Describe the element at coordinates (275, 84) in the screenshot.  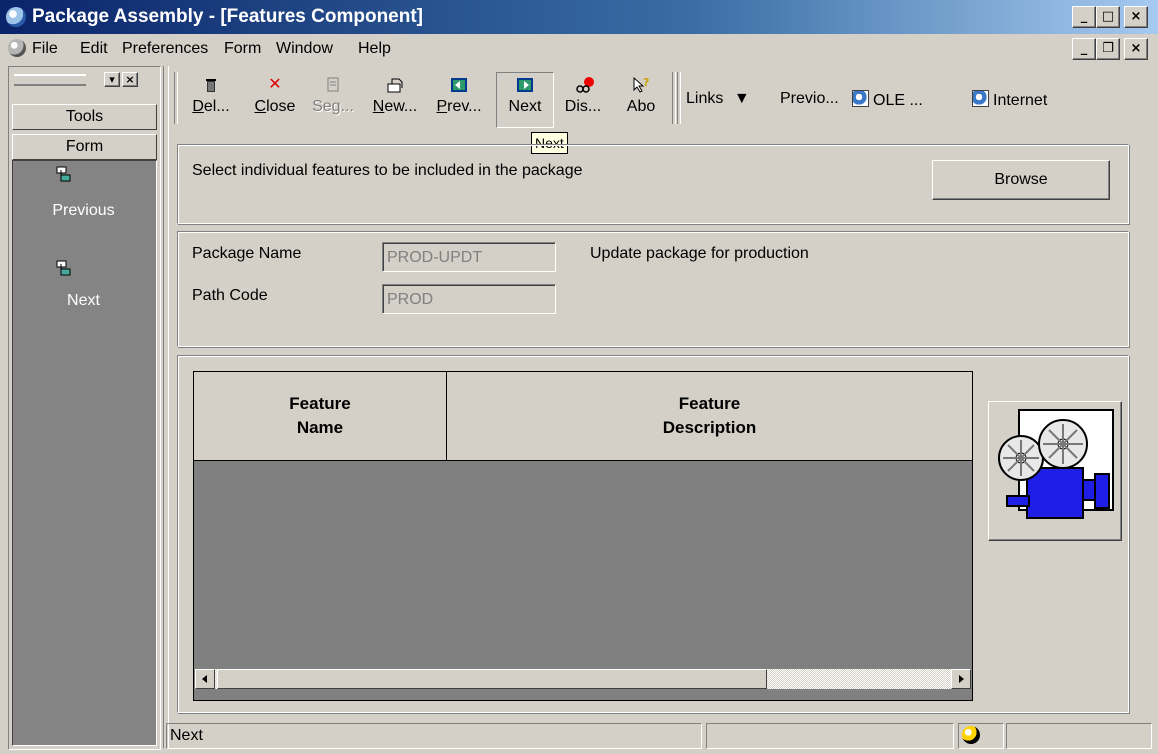
I see `close-x-icon: ✕` at that location.